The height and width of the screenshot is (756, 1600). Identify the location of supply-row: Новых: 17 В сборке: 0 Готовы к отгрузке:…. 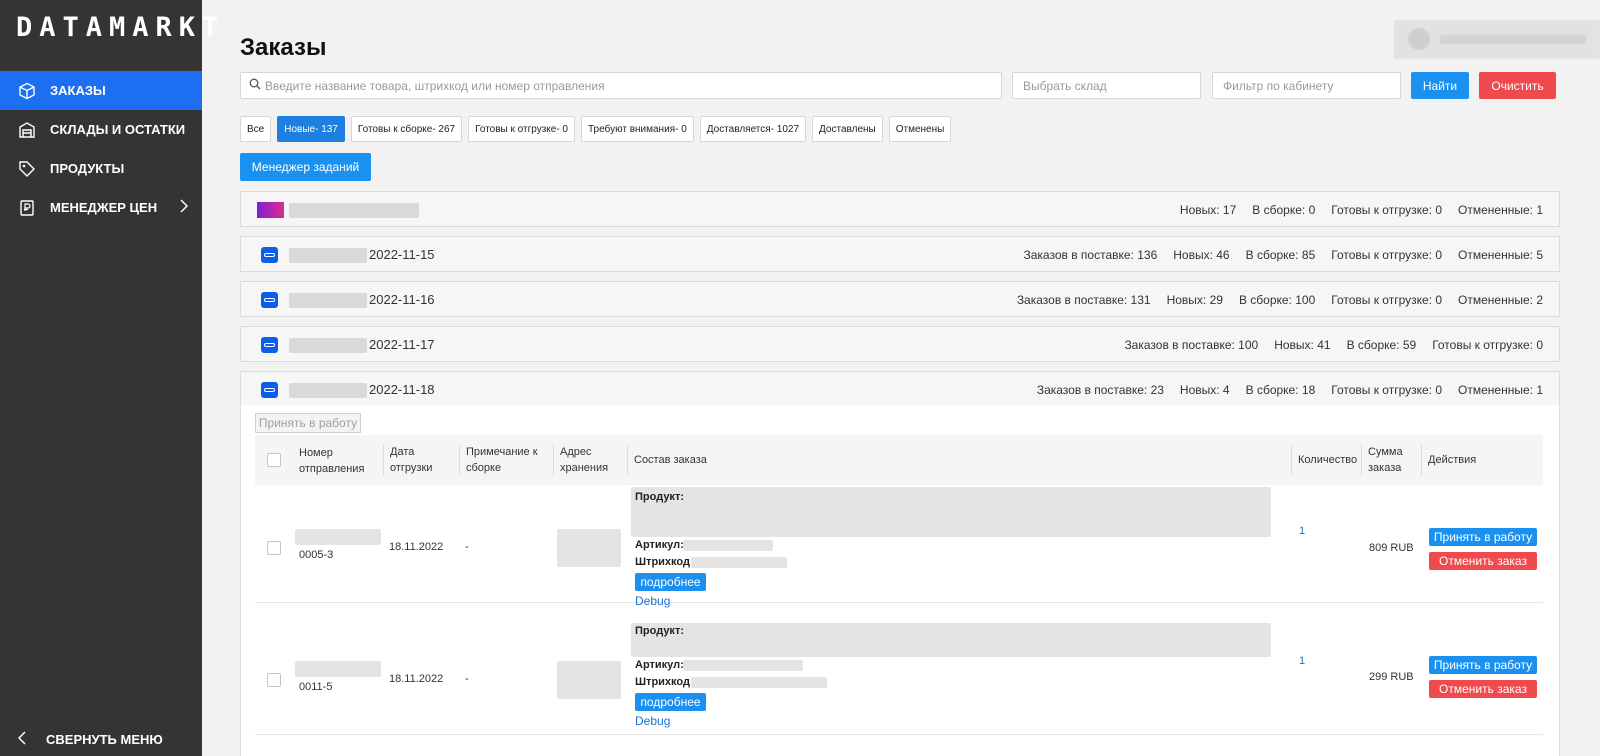
(900, 209).